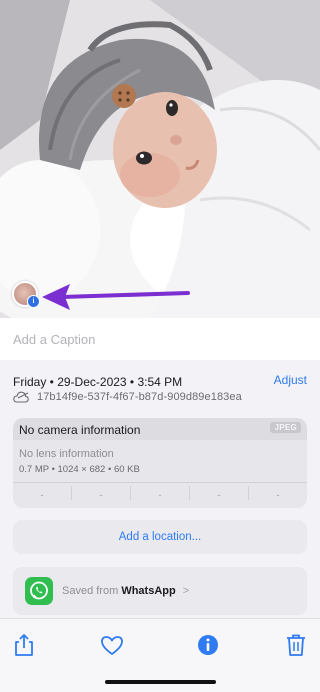  Describe the element at coordinates (80, 430) in the screenshot. I see `camera-title: No camera information` at that location.